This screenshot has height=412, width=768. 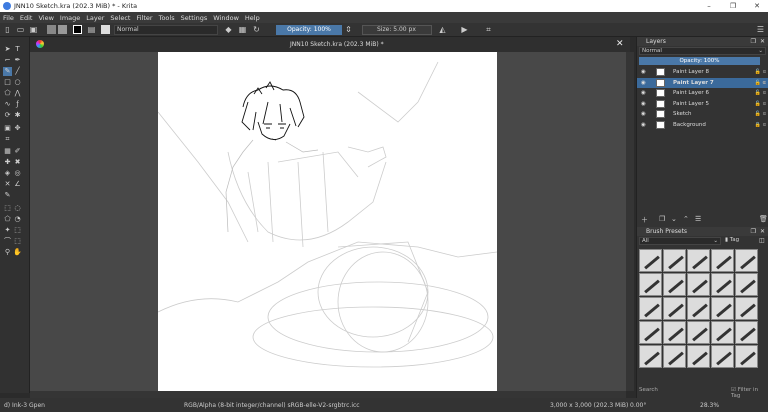 What do you see at coordinates (7, 139) in the screenshot?
I see `crop-tool-icon: ⌗` at bounding box center [7, 139].